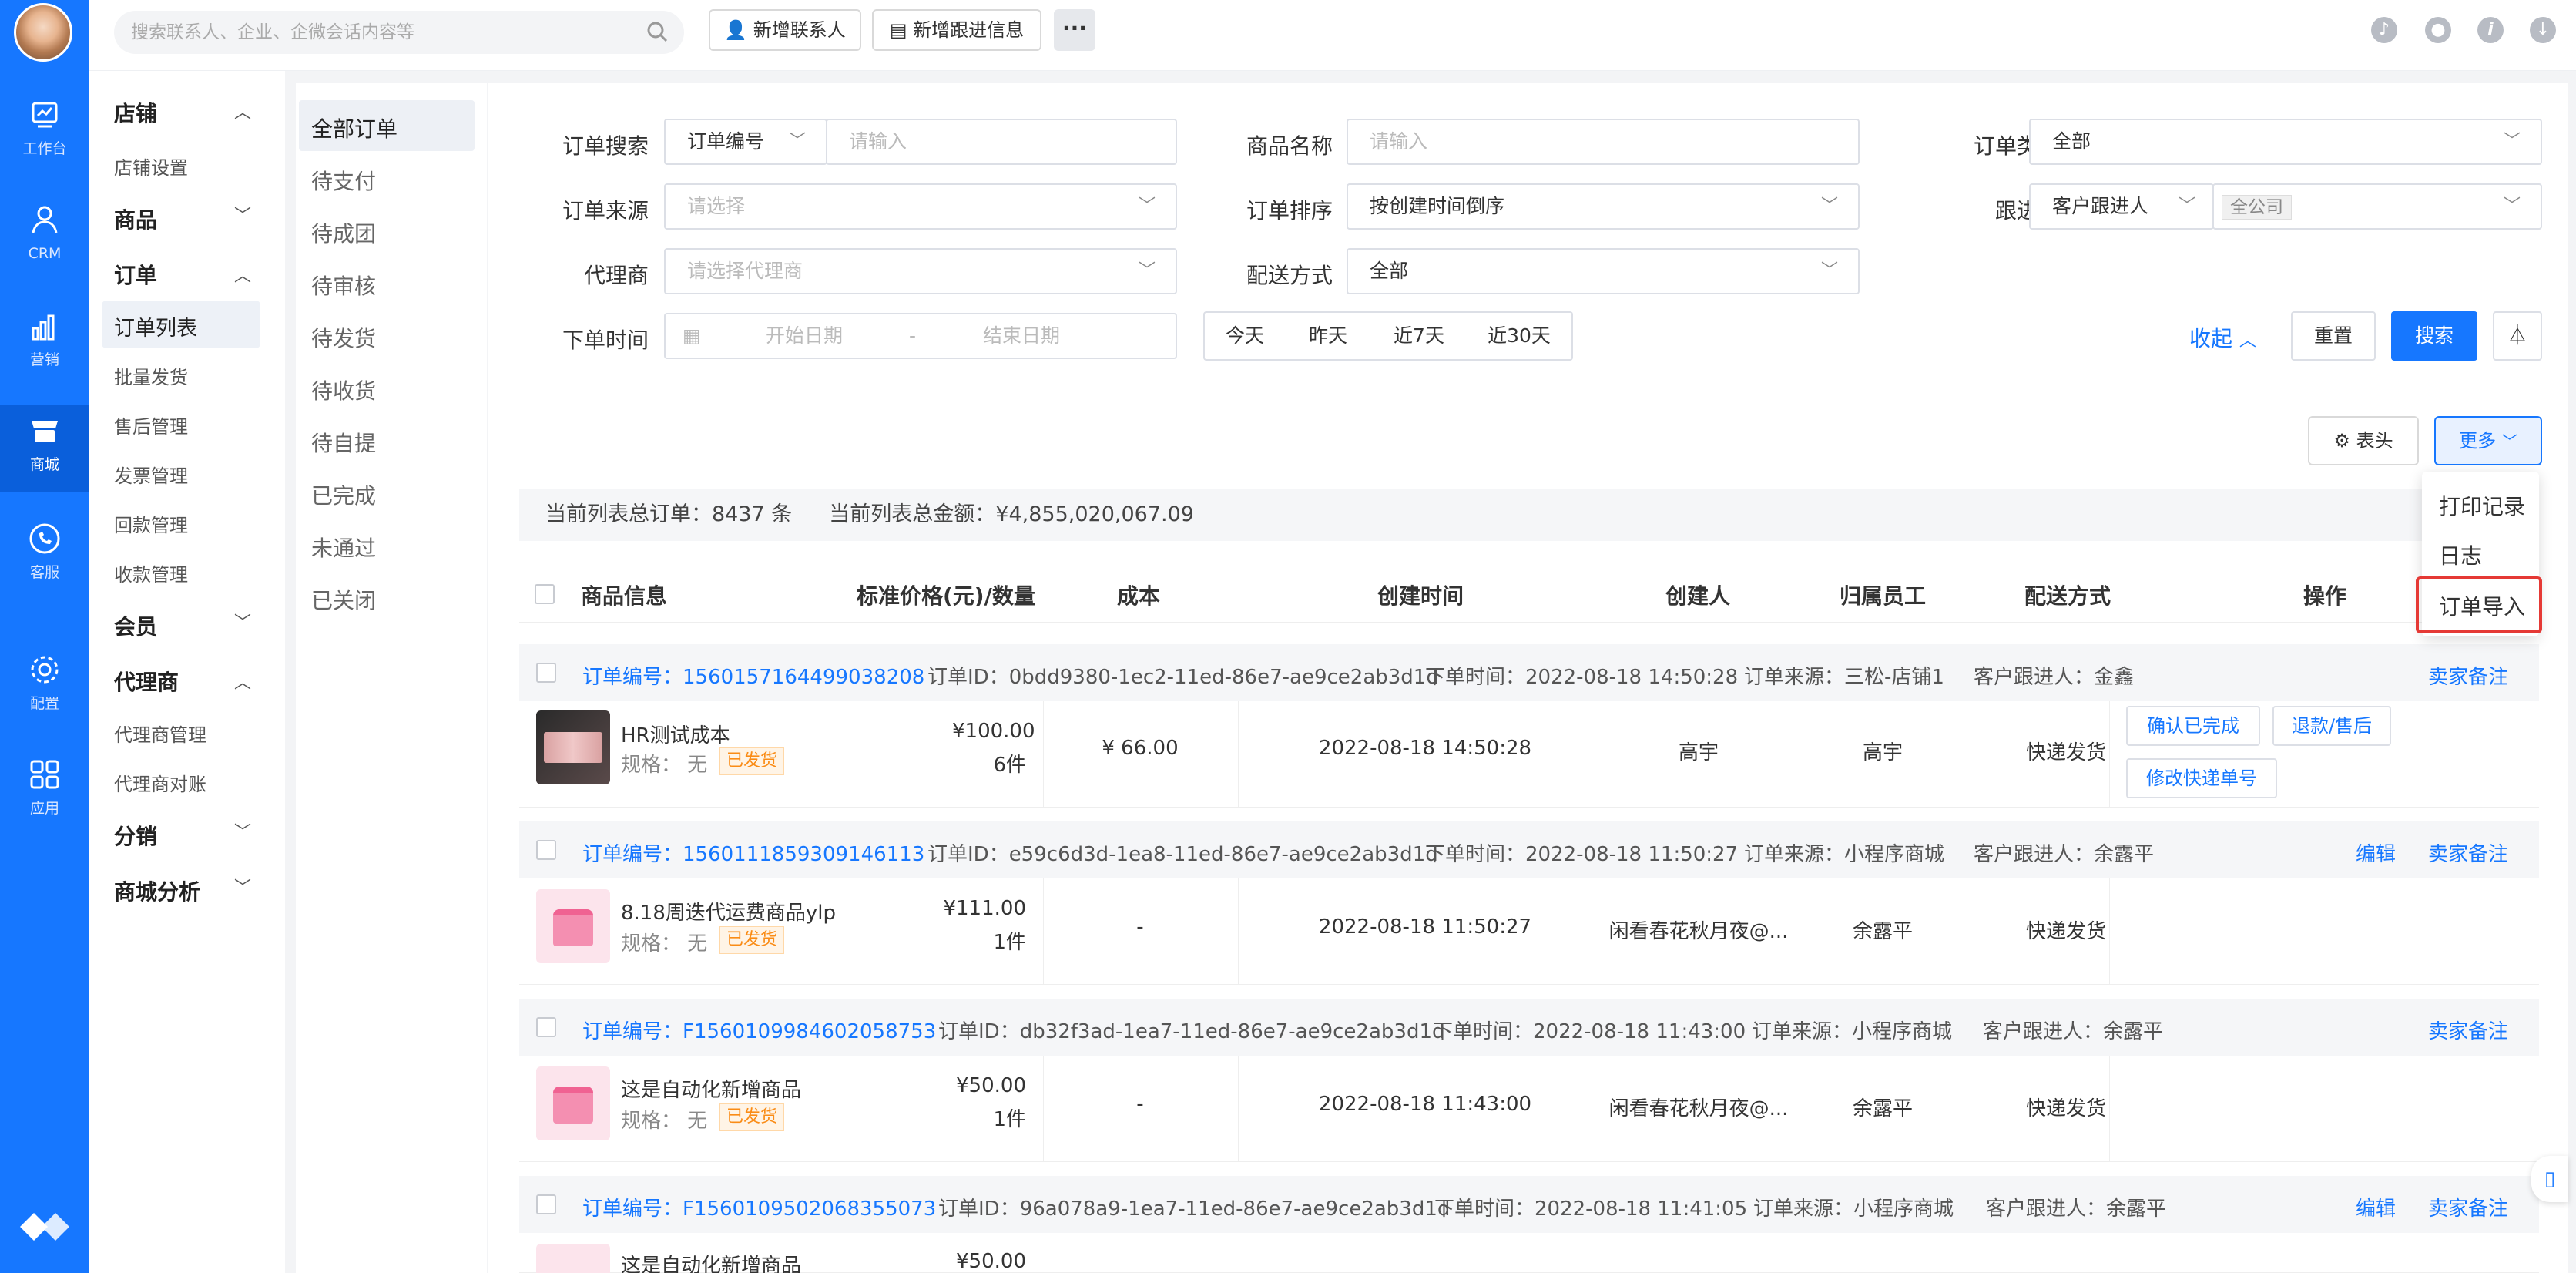 The width and height of the screenshot is (2576, 1273). I want to click on nav-item-collection: 收款管理, so click(151, 572).